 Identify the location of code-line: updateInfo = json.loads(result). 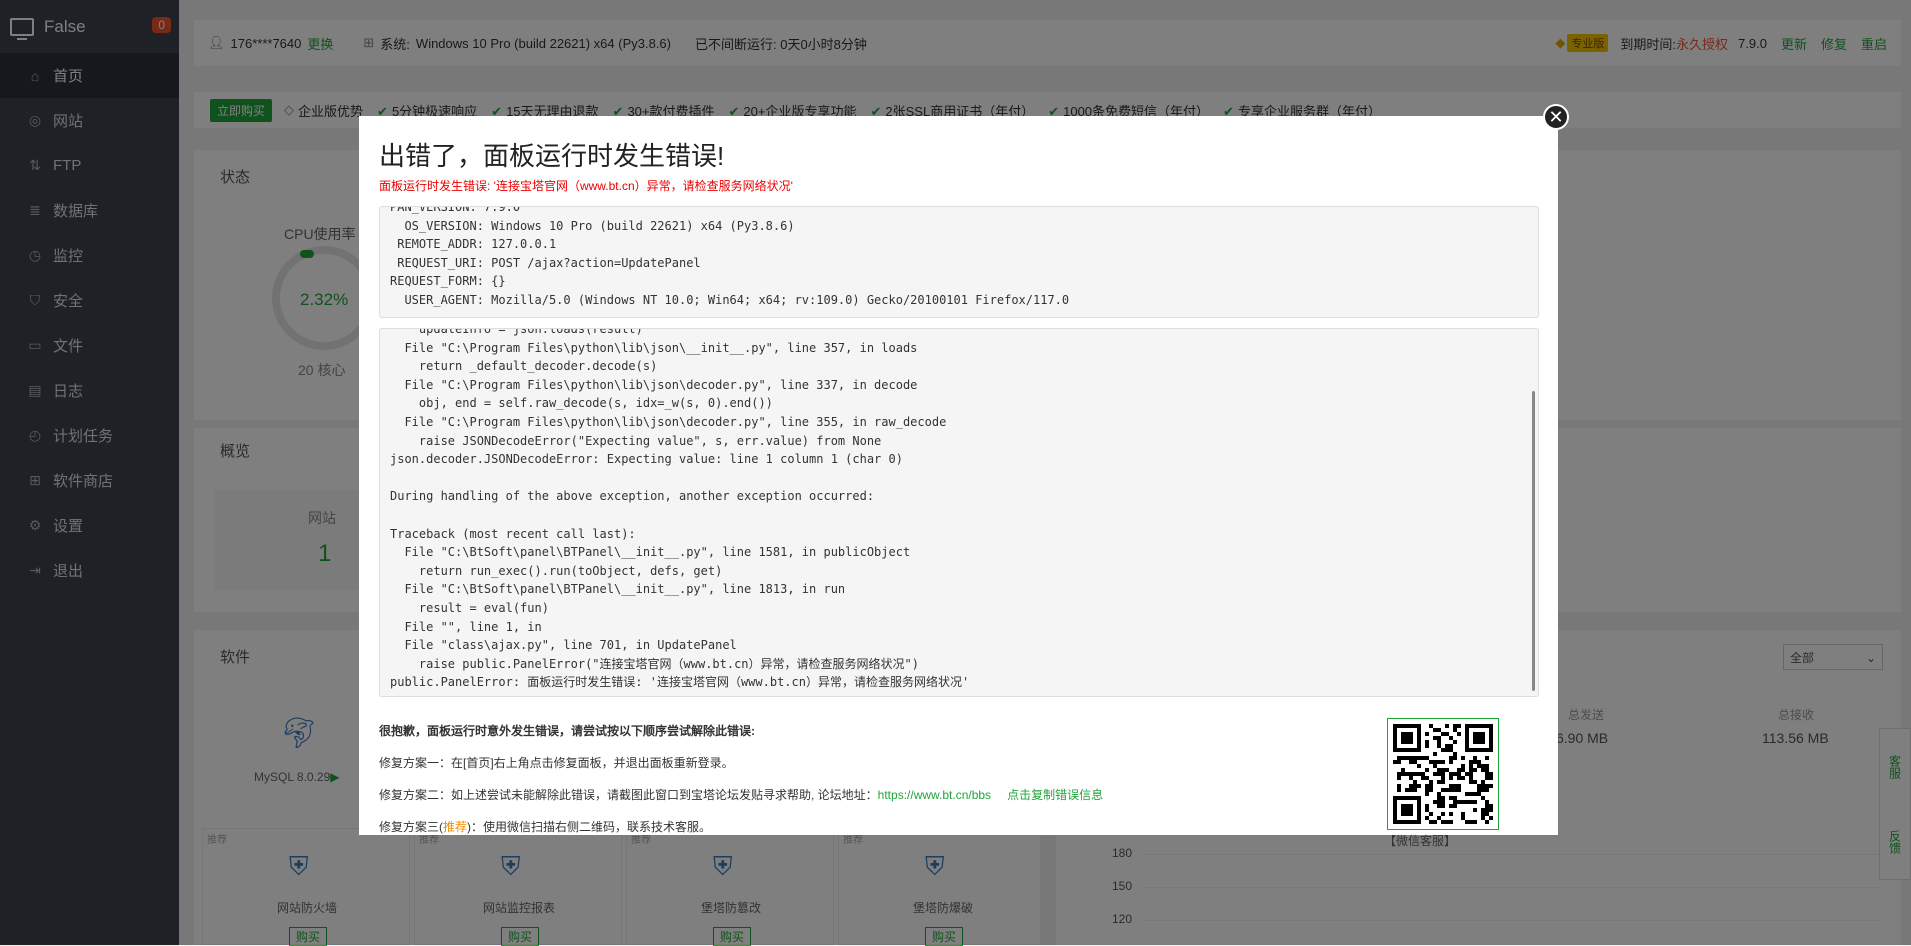
(516, 332).